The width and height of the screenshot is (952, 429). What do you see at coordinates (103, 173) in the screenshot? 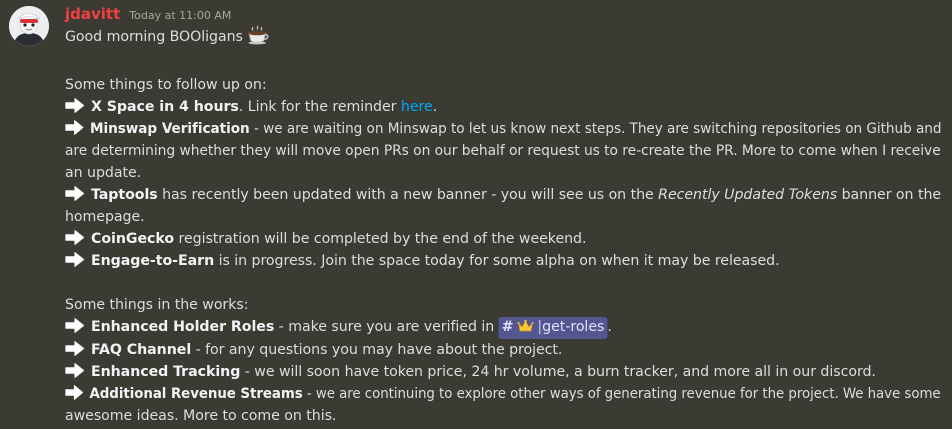
I see `list-item-minswap-cont: an update.` at bounding box center [103, 173].